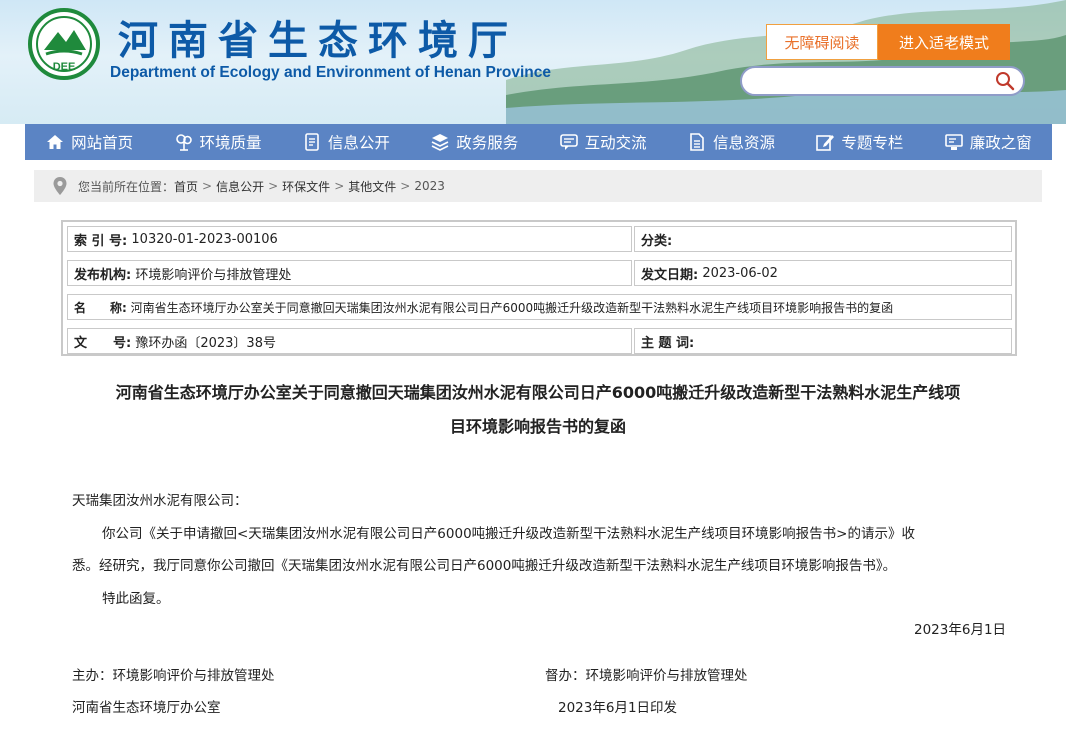 The width and height of the screenshot is (1066, 740). Describe the element at coordinates (872, 143) in the screenshot. I see `nav-item-label: 专题专栏` at that location.